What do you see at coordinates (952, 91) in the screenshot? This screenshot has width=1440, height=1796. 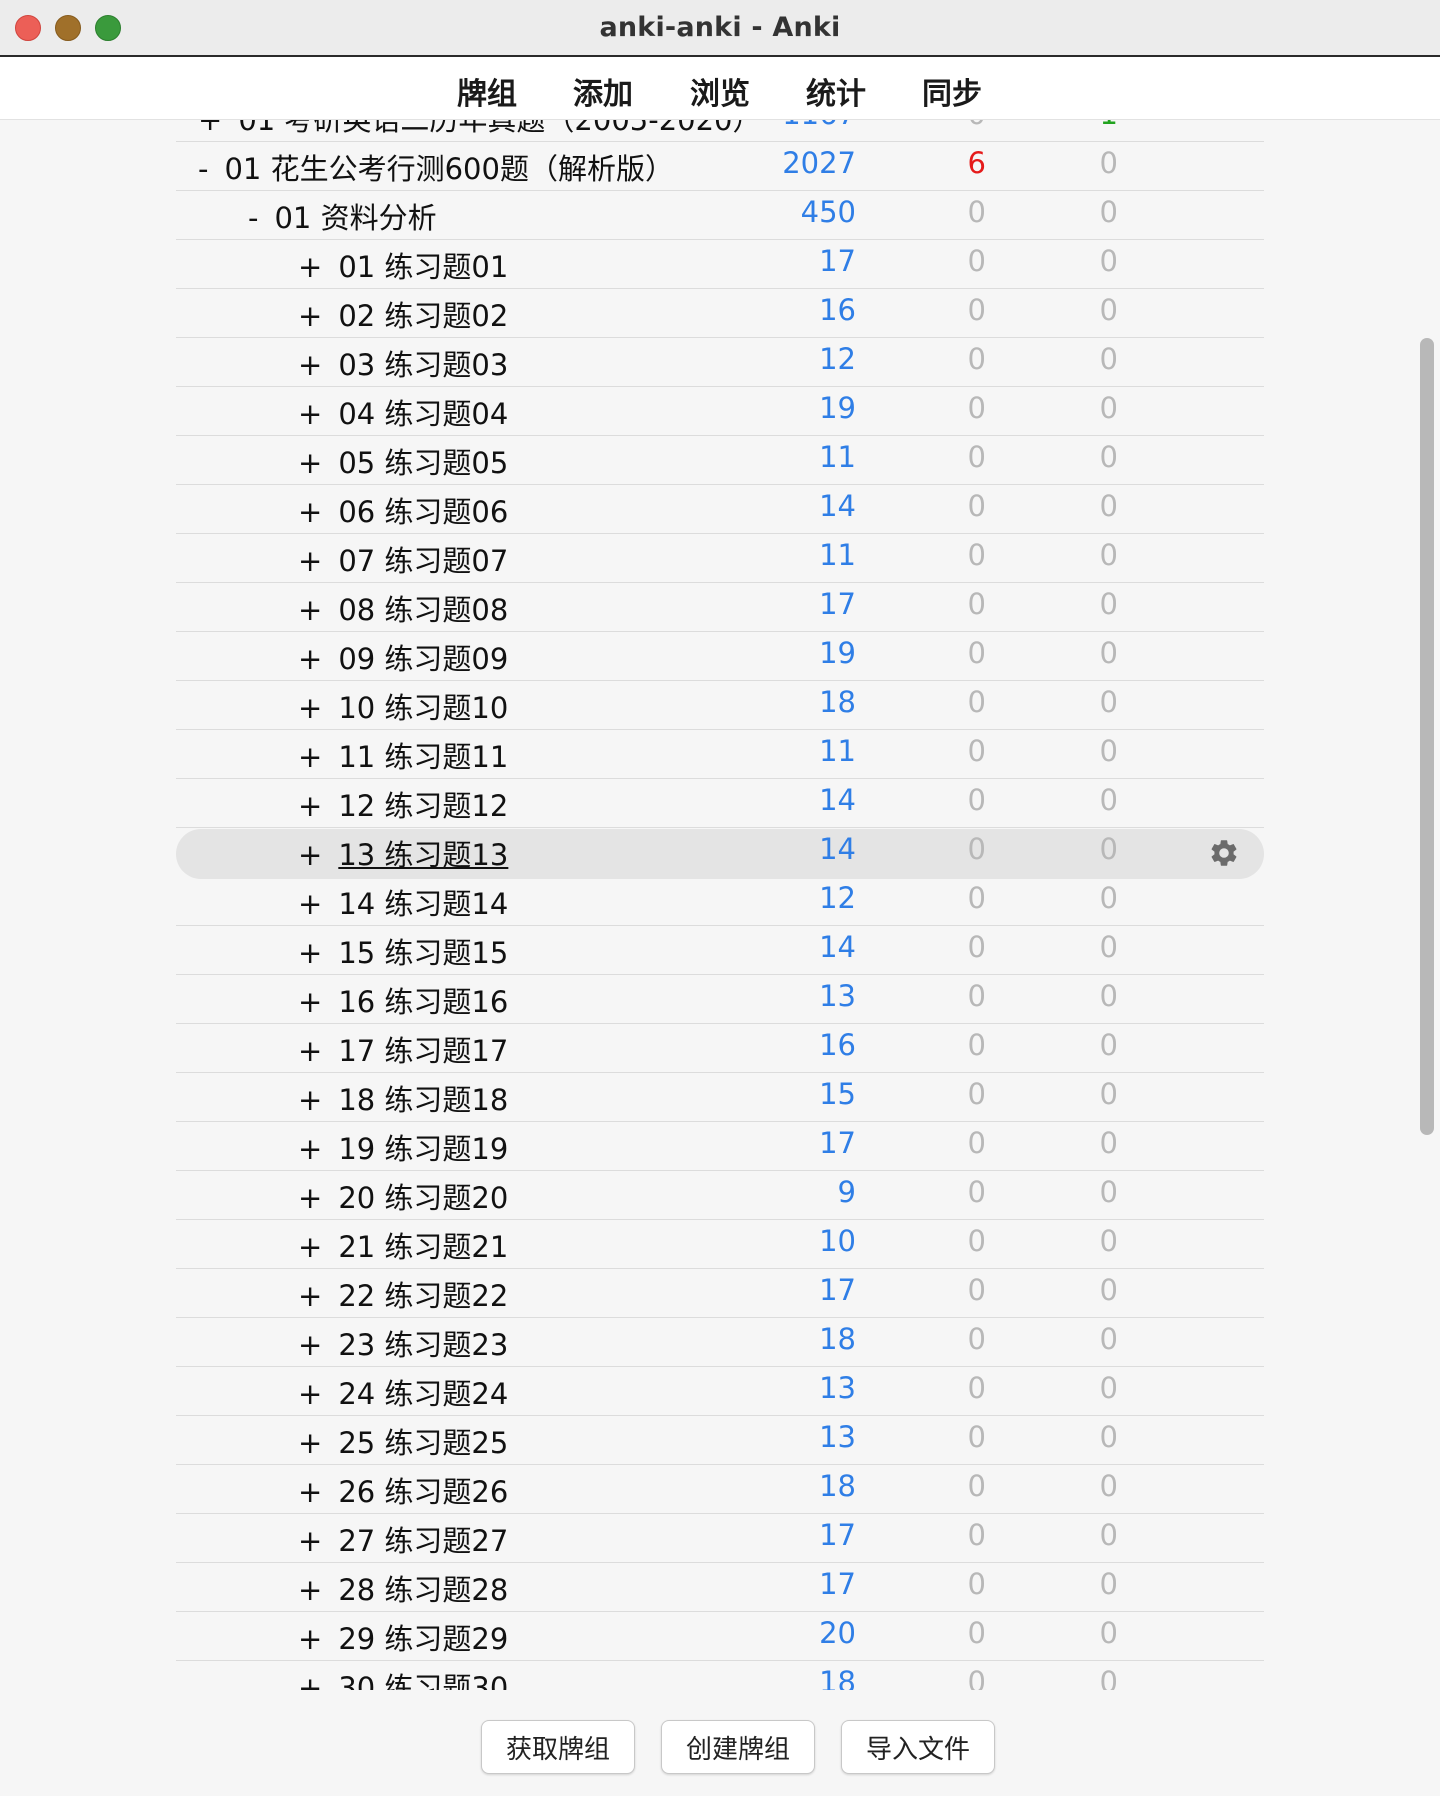 I see `toolbar-sync: 同步` at bounding box center [952, 91].